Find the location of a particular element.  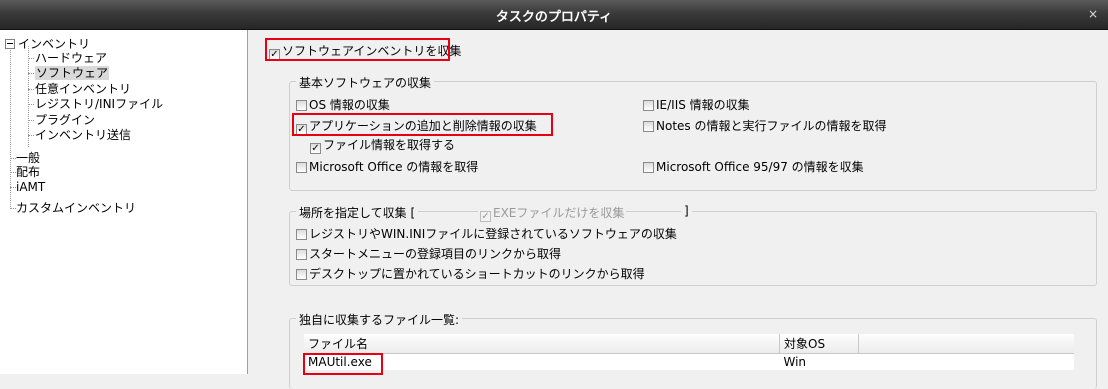

office-checkbox: Microsoft Office の情報を取得 is located at coordinates (387, 166).